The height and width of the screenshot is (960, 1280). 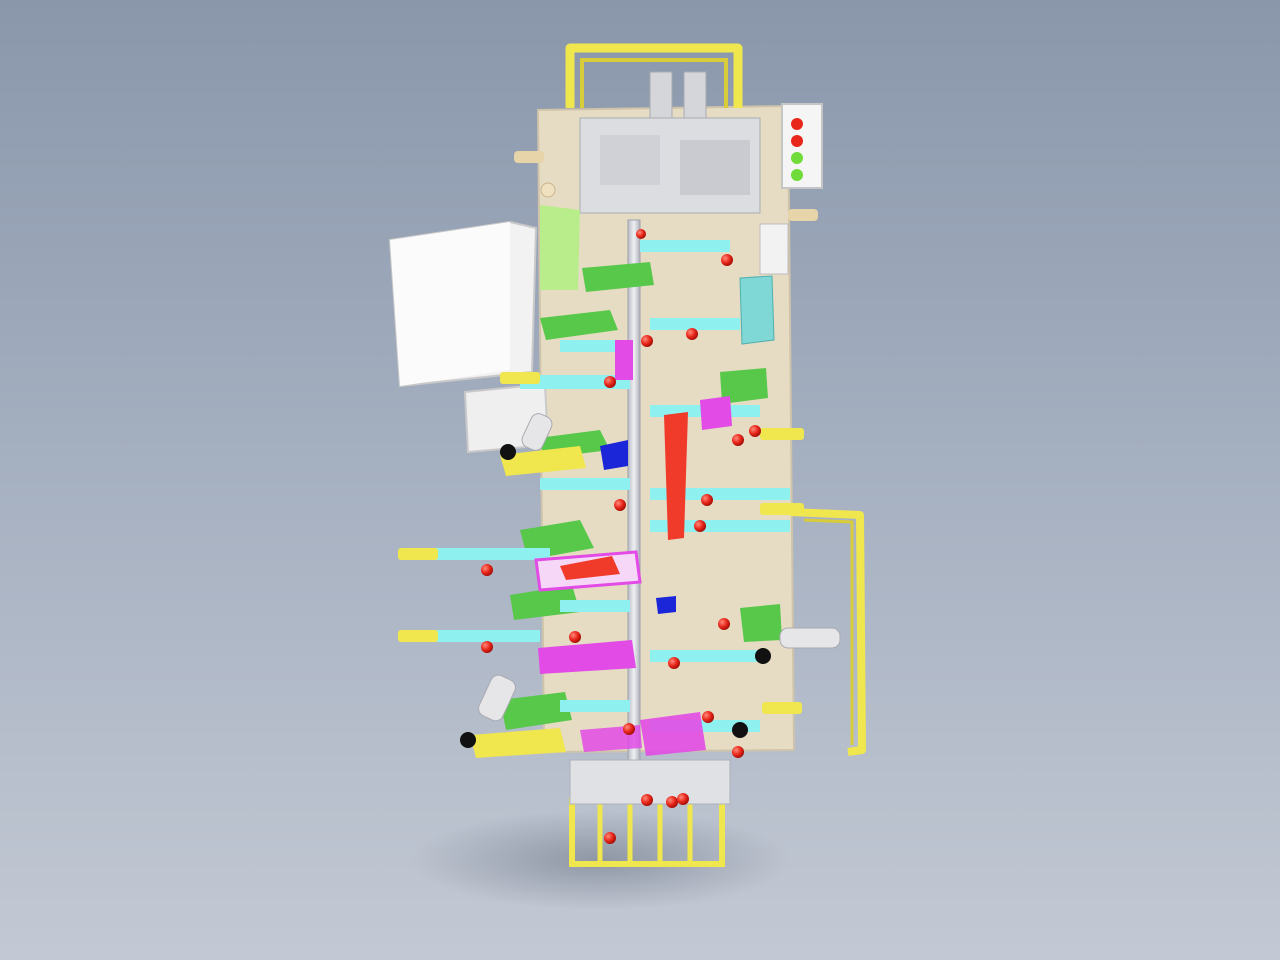 I want to click on support-pad-top, so click(x=560, y=247).